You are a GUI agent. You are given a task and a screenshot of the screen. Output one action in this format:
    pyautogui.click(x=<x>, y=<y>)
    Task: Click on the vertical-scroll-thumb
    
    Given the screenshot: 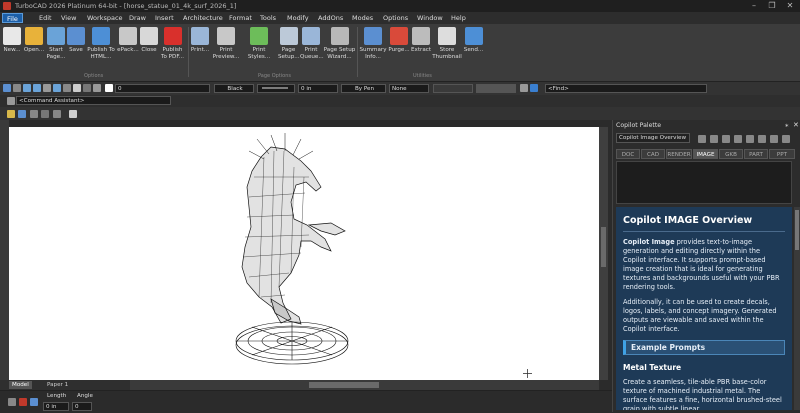 What is the action you would take?
    pyautogui.click(x=603, y=247)
    